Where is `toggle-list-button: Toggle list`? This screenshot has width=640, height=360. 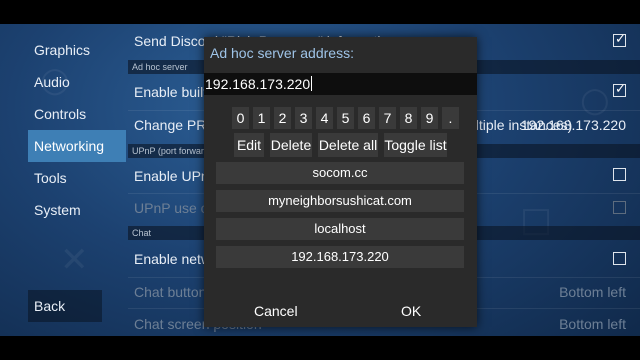
toggle-list-button: Toggle list is located at coordinates (415, 145).